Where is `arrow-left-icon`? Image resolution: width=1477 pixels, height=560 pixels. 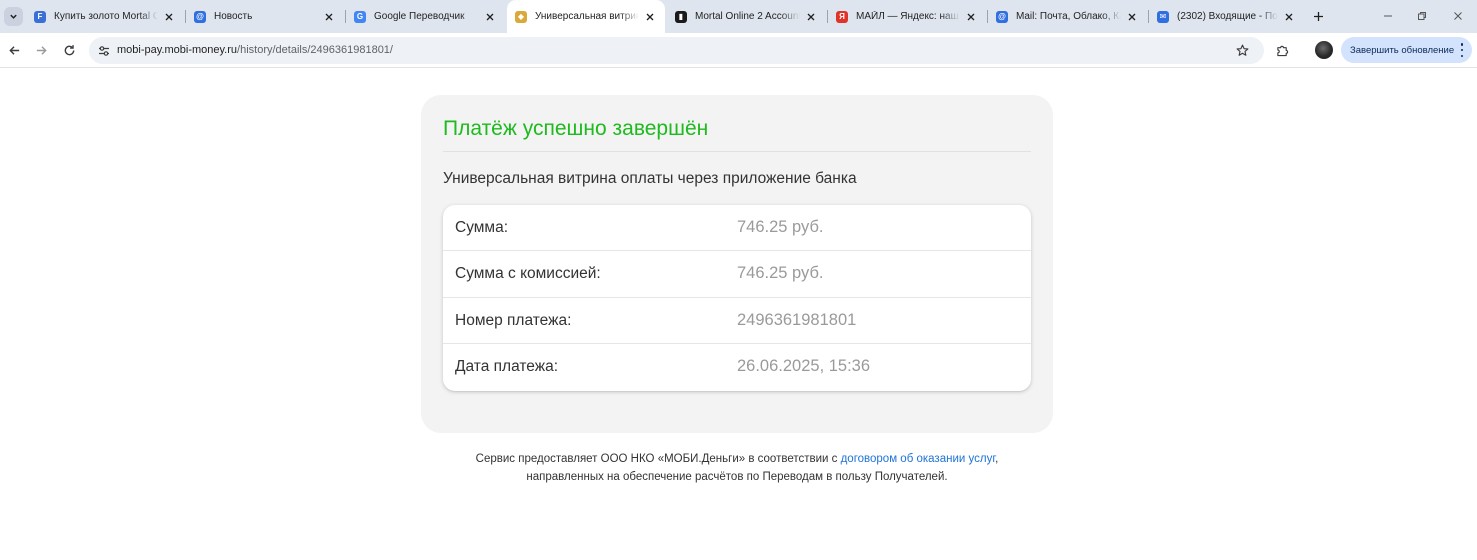
arrow-left-icon is located at coordinates (13, 50).